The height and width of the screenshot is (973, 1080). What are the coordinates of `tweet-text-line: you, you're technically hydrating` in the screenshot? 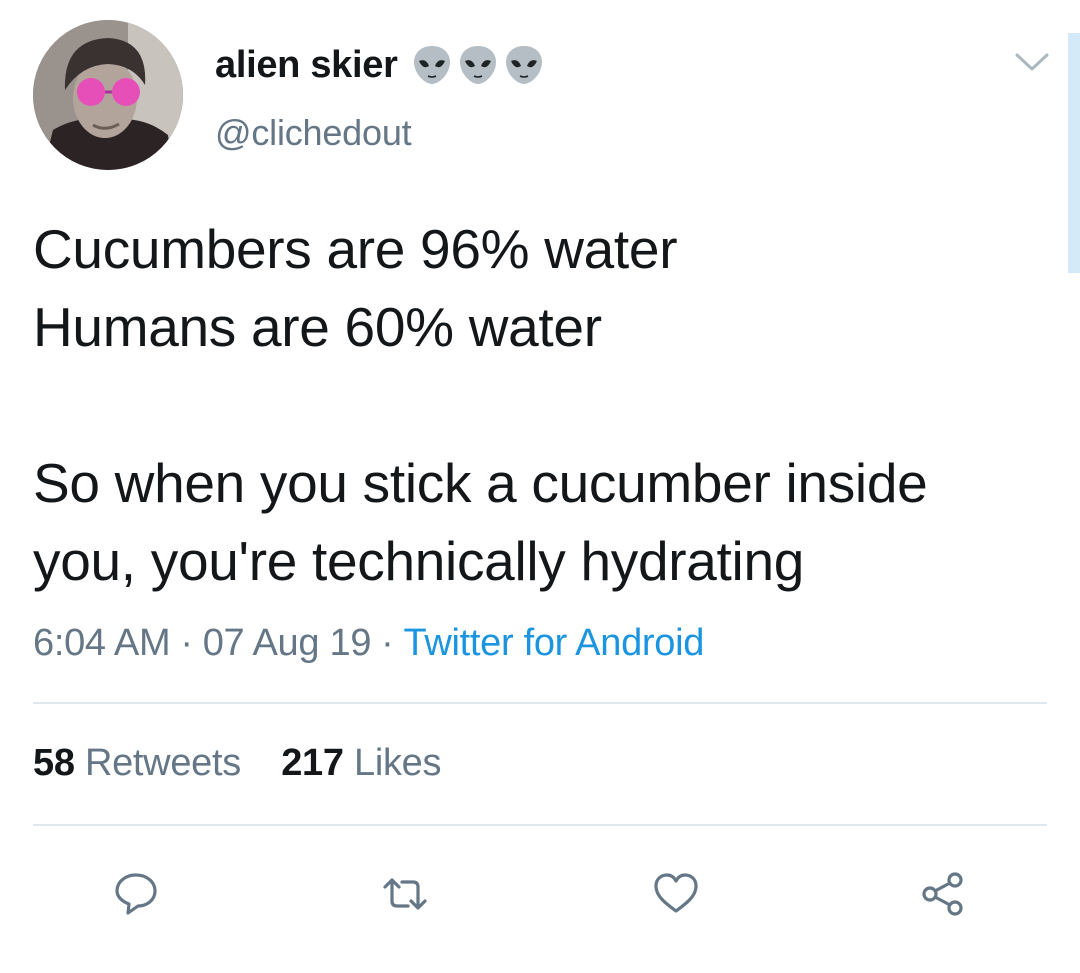 It's located at (419, 561).